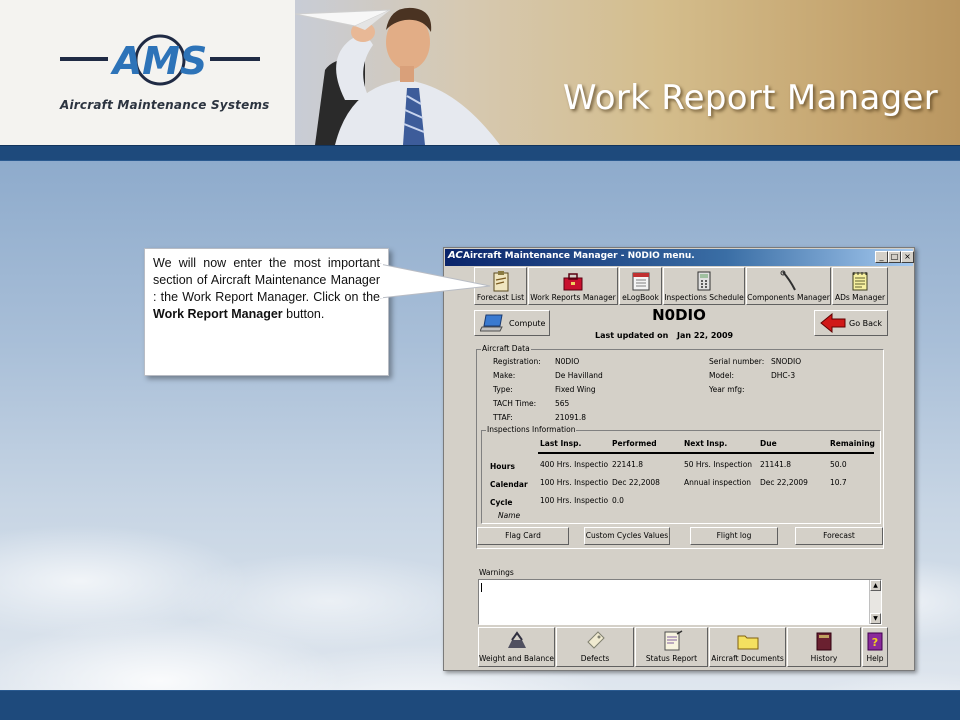 This screenshot has width=960, height=720. Describe the element at coordinates (875, 618) in the screenshot. I see `scroll-down-arrow-icon: ▼` at that location.